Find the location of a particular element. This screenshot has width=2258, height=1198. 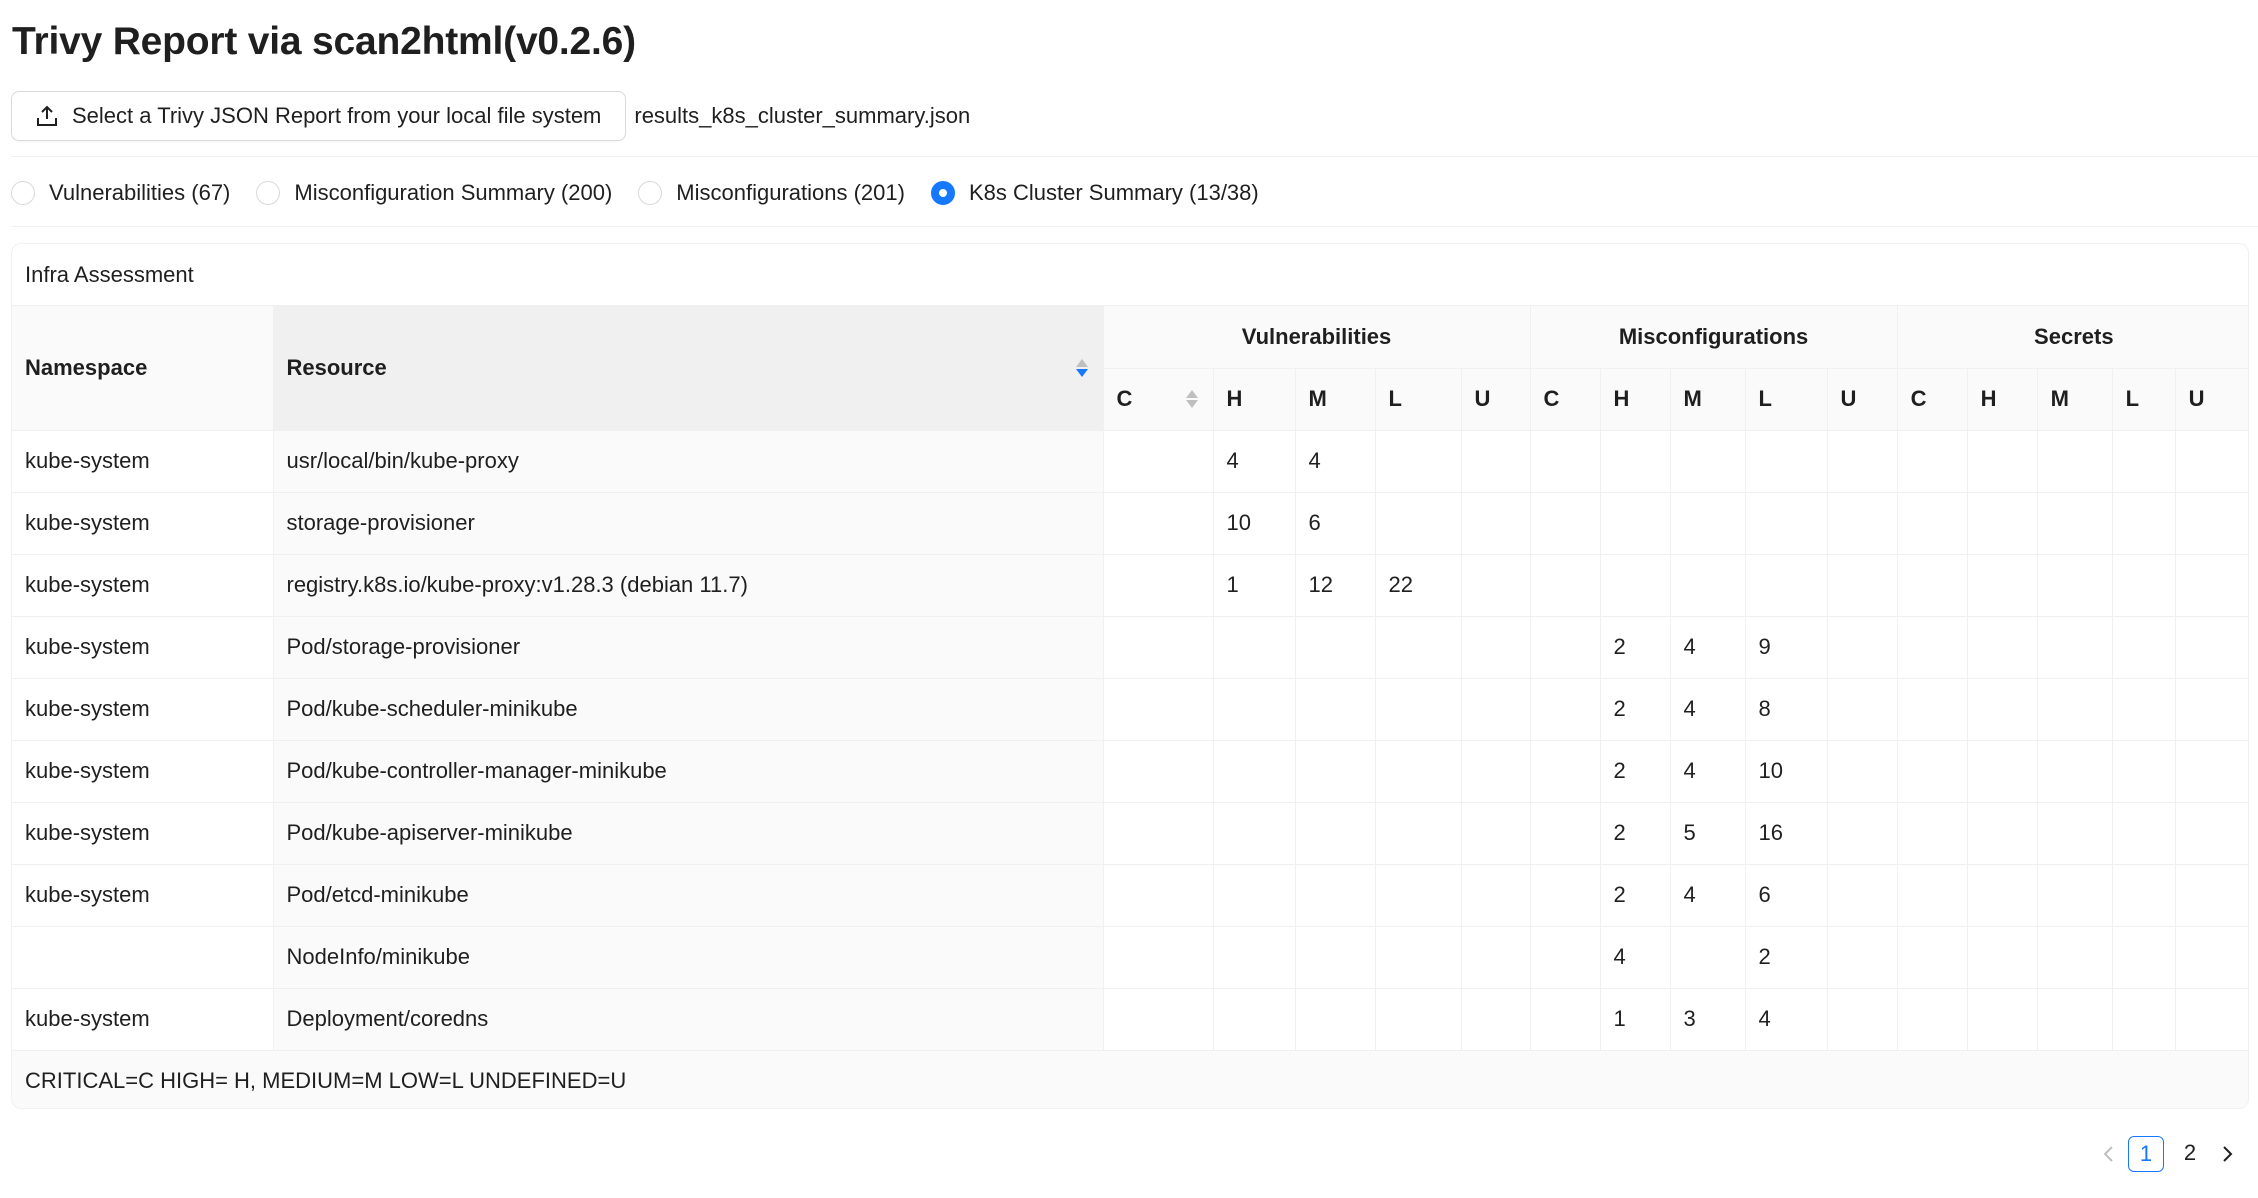

chevron-right-icon is located at coordinates (2227, 1154).